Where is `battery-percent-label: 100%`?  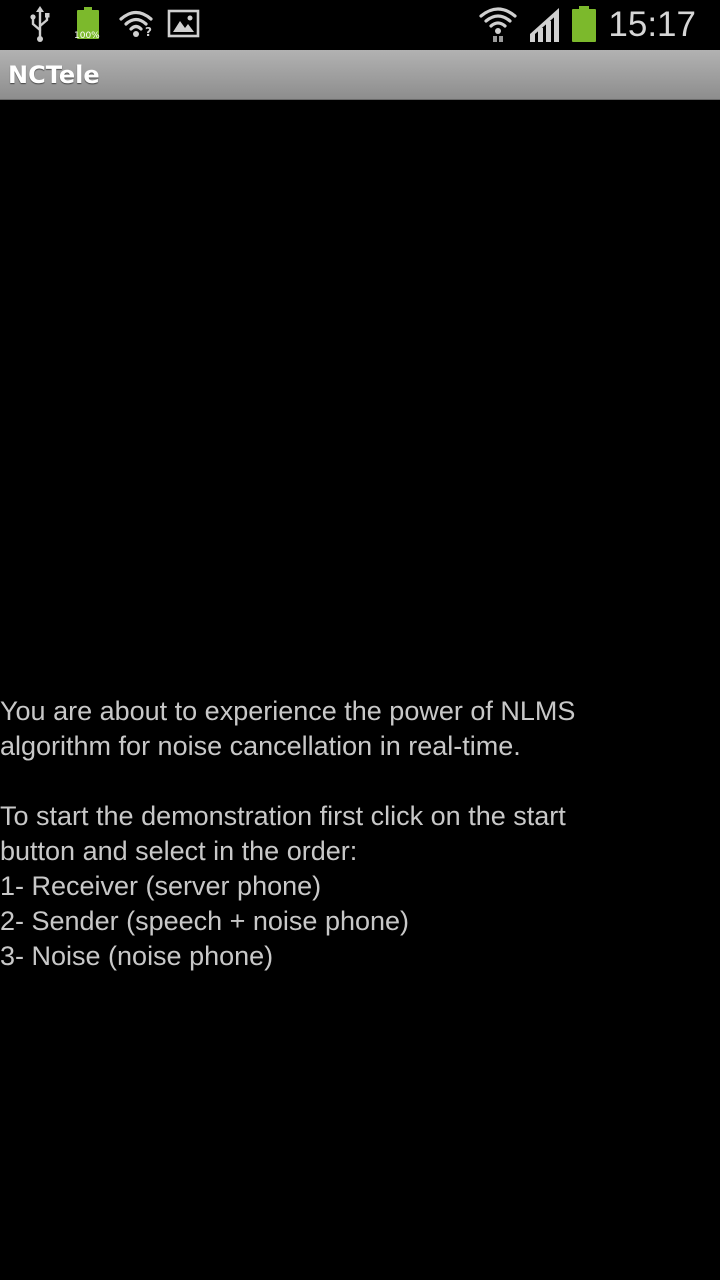 battery-percent-label: 100% is located at coordinates (87, 36).